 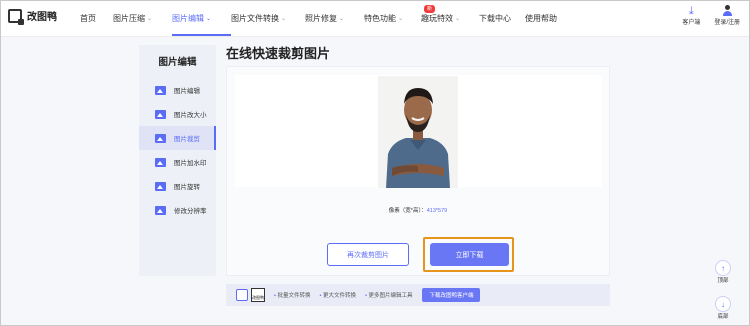 I want to click on pixel-label: 像素（宽*高）：, so click(x=407, y=211).